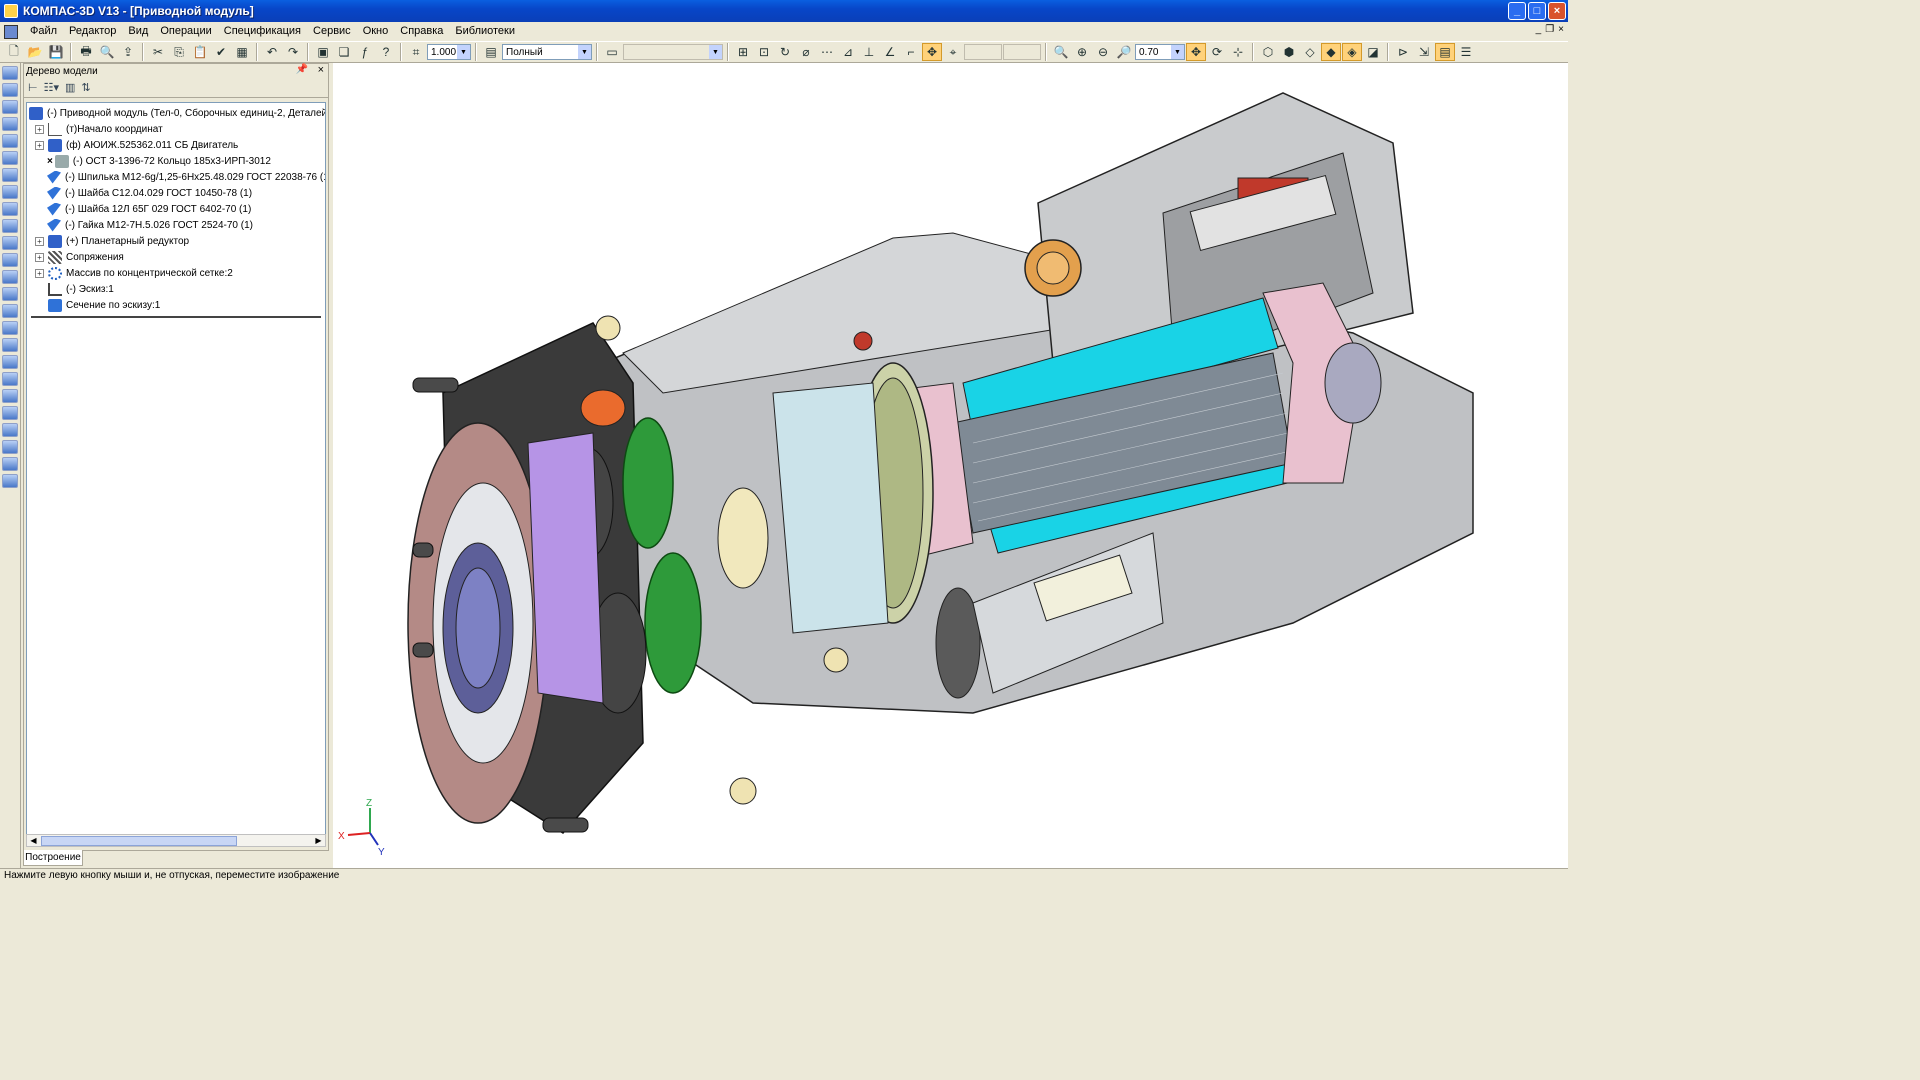 Image resolution: width=1920 pixels, height=1080 pixels. What do you see at coordinates (323, 52) in the screenshot?
I see `manager-icon: ▣` at bounding box center [323, 52].